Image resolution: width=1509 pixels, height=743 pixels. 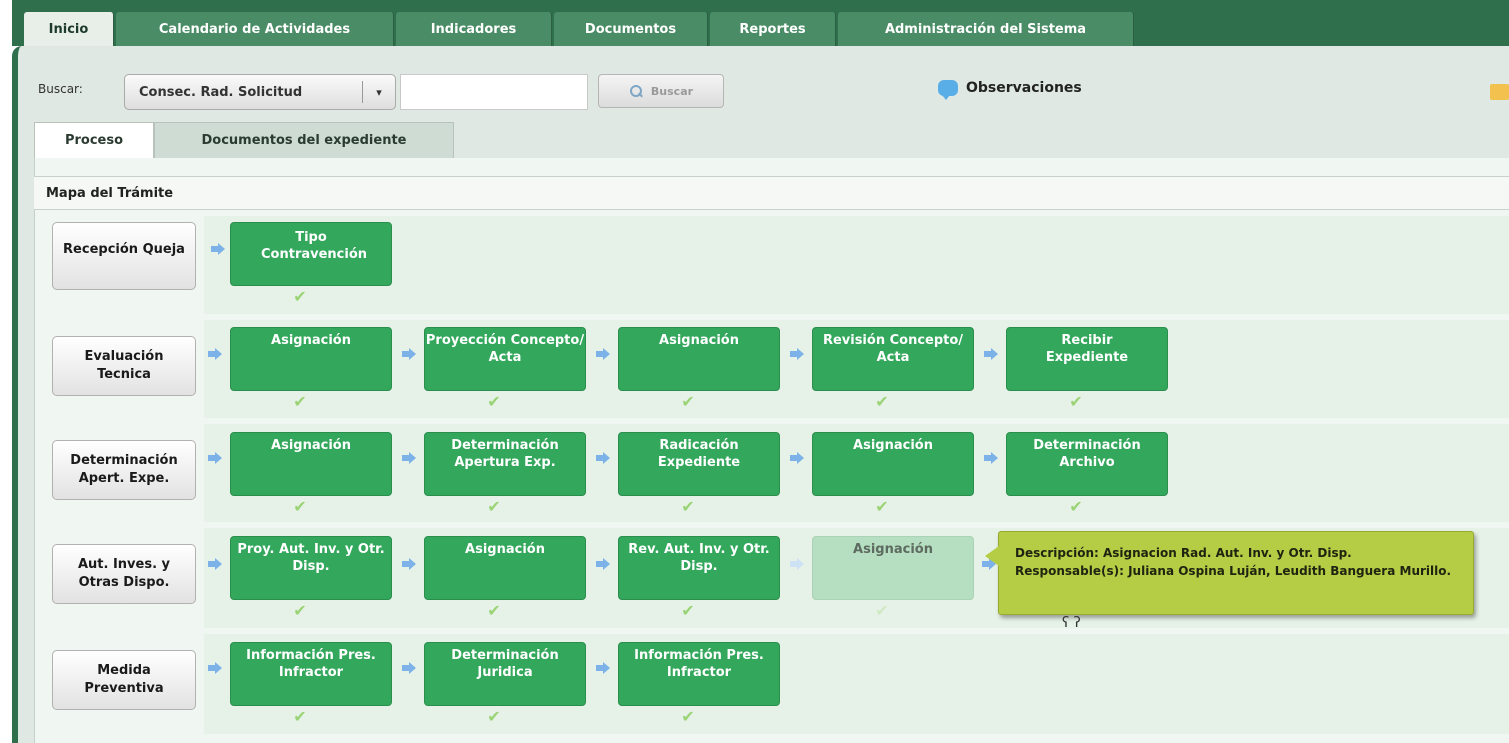 I want to click on tab-inicio: Inicio, so click(x=69, y=29).